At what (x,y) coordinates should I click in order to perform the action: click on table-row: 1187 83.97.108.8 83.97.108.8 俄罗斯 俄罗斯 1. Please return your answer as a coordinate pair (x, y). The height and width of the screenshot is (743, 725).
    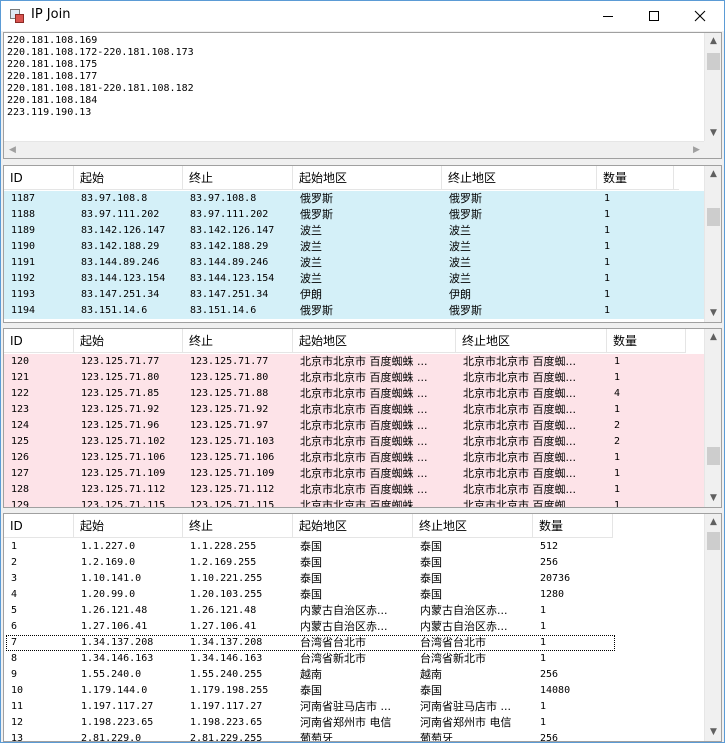
    Looking at the image, I should click on (354, 199).